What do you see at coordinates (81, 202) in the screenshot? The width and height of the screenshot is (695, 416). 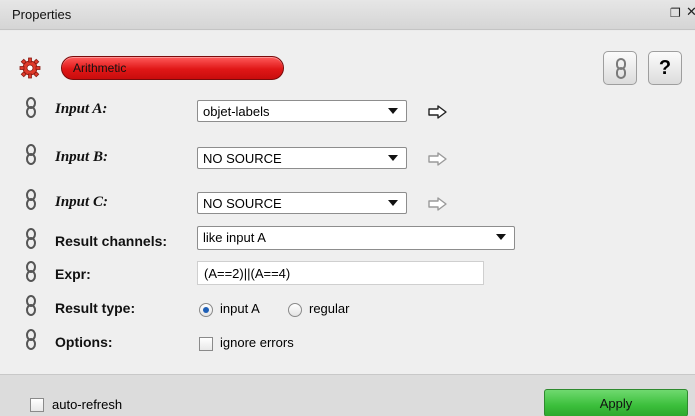 I see `input-c-label: Input C:` at bounding box center [81, 202].